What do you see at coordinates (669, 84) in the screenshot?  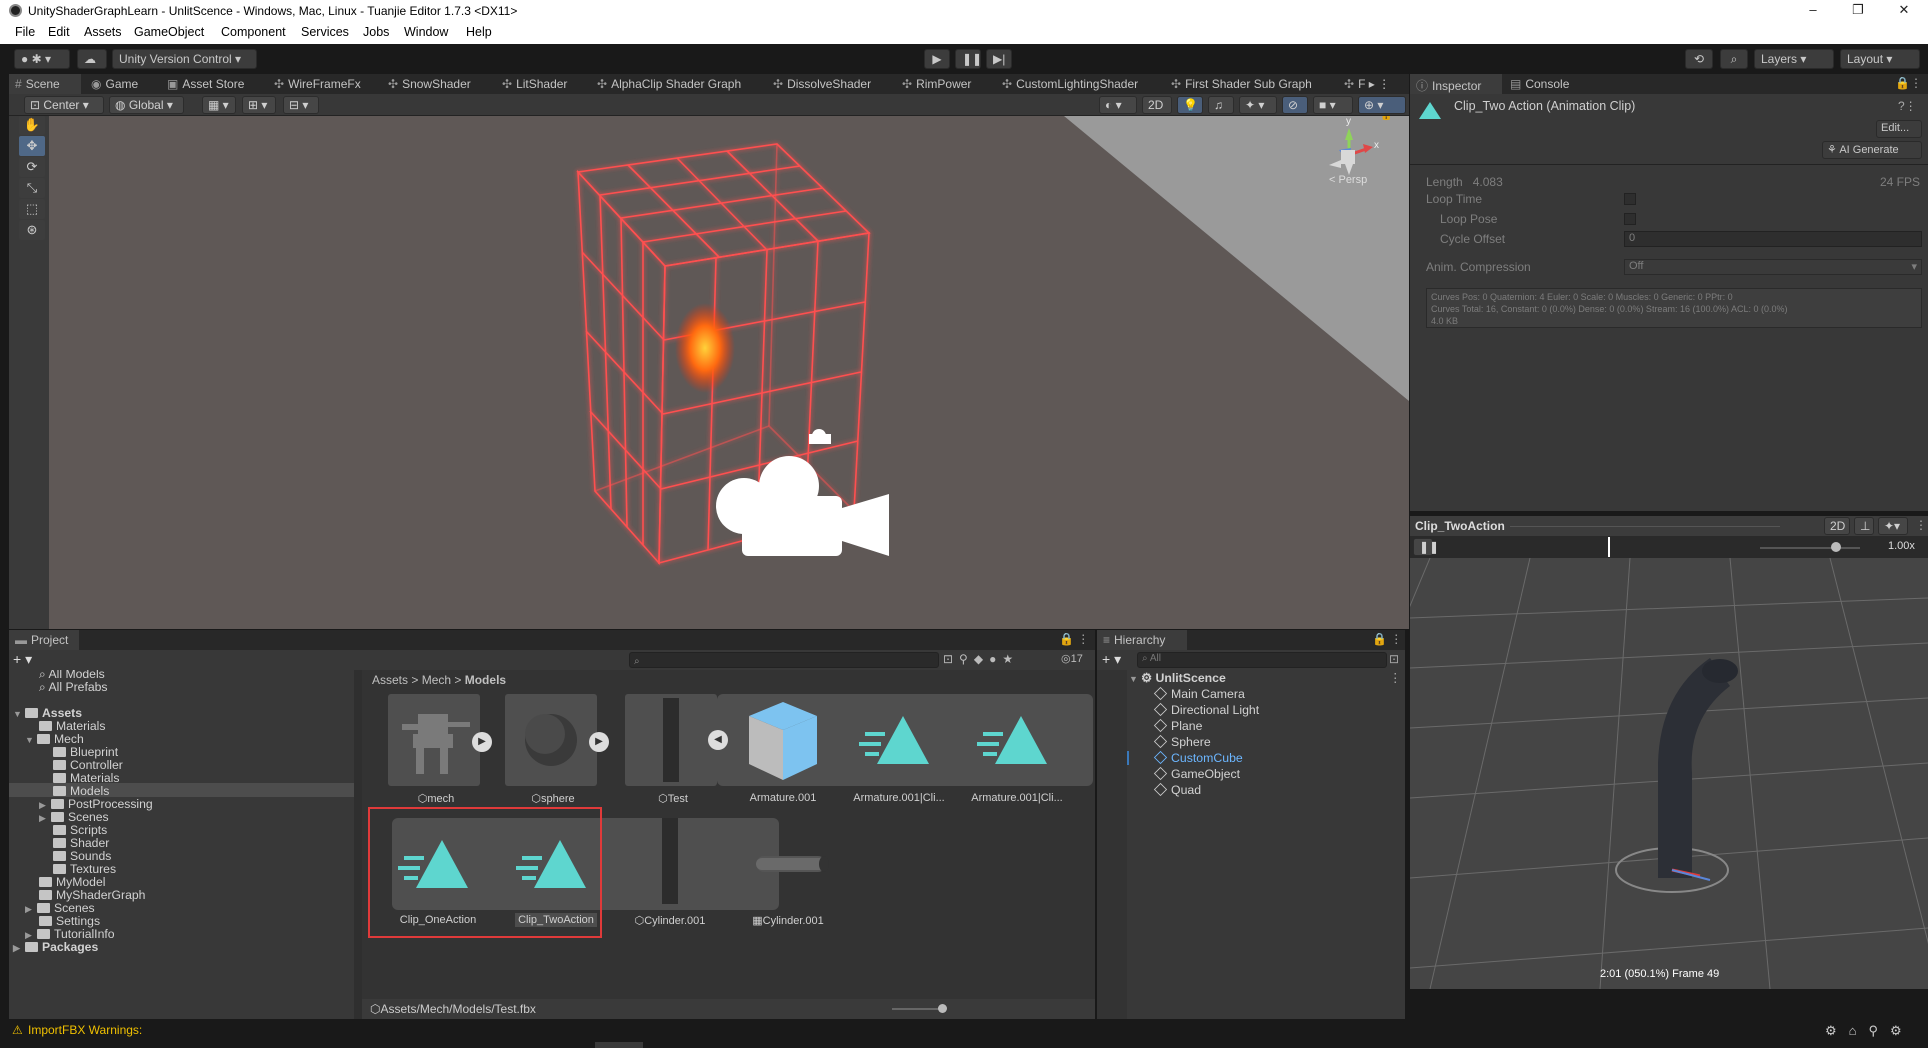 I see `tab-alphaclip: ✣ AlphaClip Shader Graph` at bounding box center [669, 84].